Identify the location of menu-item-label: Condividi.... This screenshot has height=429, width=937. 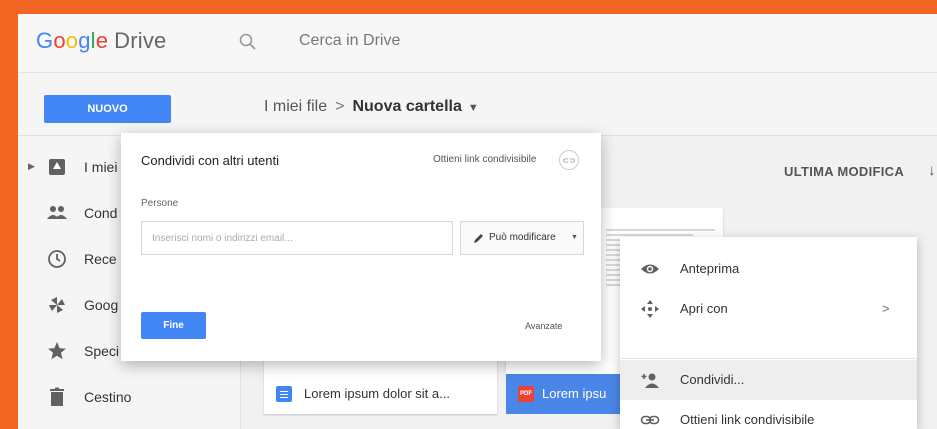
(712, 379).